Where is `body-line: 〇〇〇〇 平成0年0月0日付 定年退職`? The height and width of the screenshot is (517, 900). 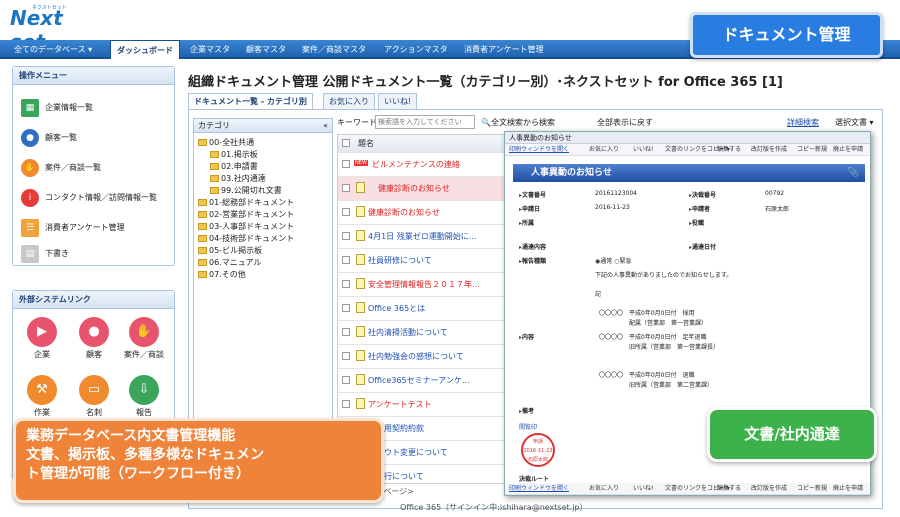
body-line: 〇〇〇〇 平成0年0月0日付 定年退職 is located at coordinates (653, 337).